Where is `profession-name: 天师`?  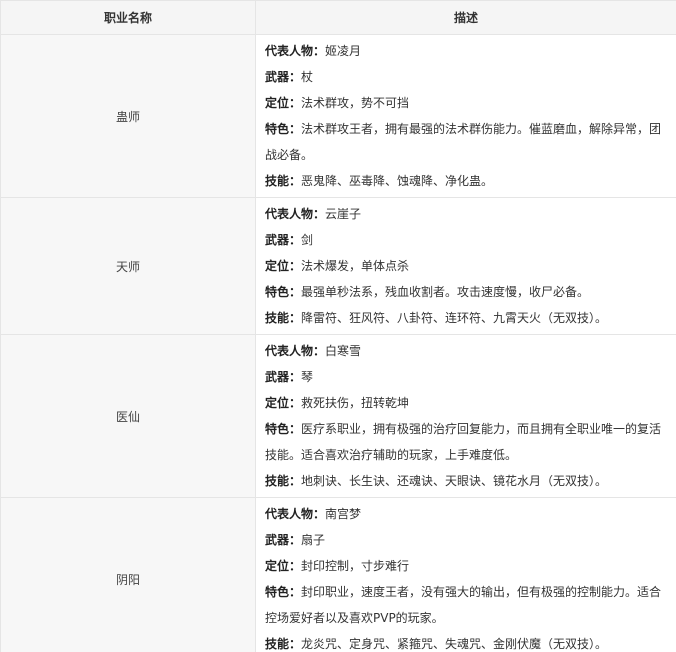 profession-name: 天师 is located at coordinates (128, 266).